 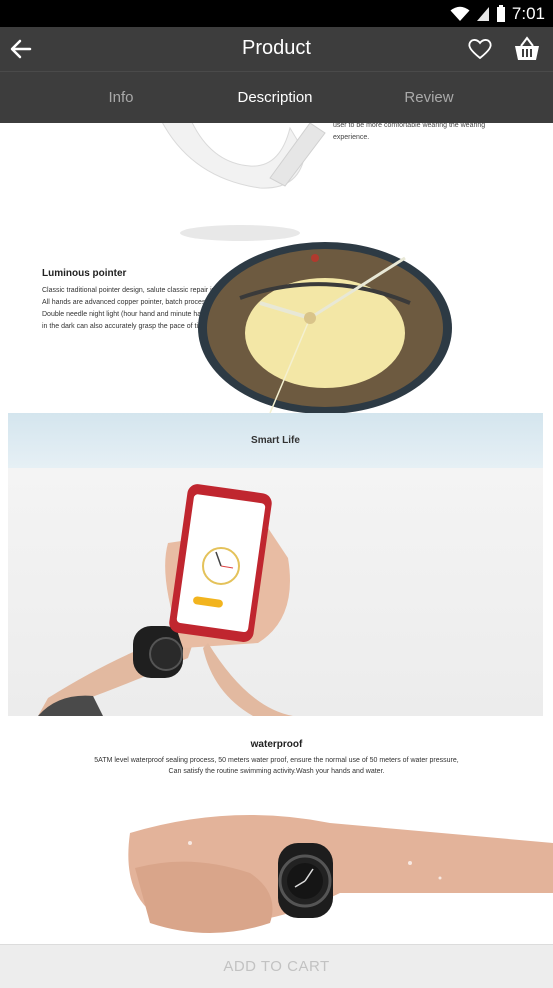 I want to click on tab-bar: Info Description Review, so click(x=276, y=97).